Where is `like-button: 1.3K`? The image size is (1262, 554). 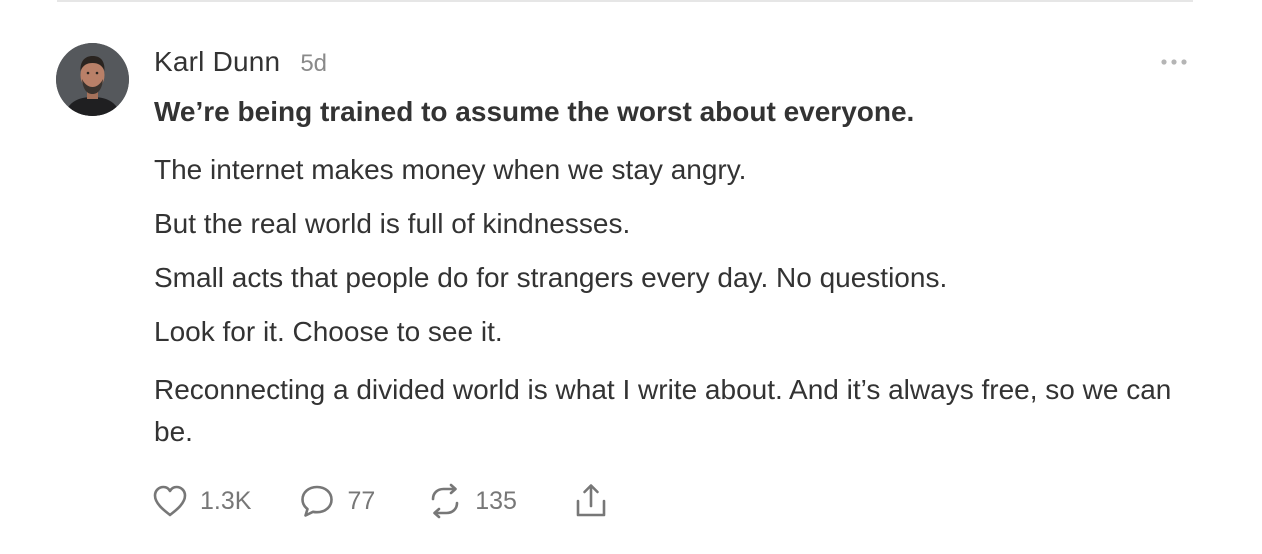
like-button: 1.3K is located at coordinates (201, 501).